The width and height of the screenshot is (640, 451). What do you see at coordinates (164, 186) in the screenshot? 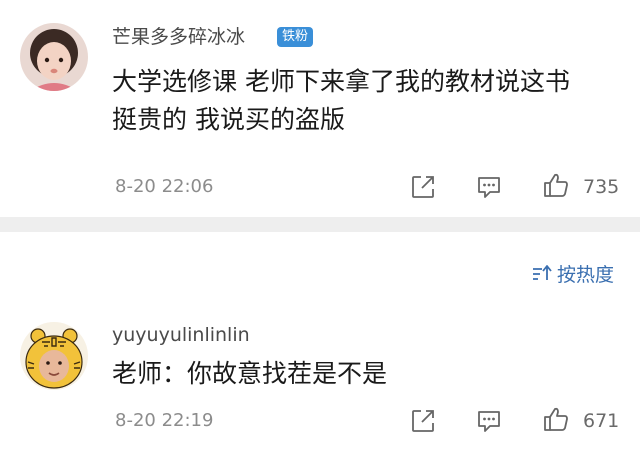
I see `comment-timestamp: 8-20 22:06` at bounding box center [164, 186].